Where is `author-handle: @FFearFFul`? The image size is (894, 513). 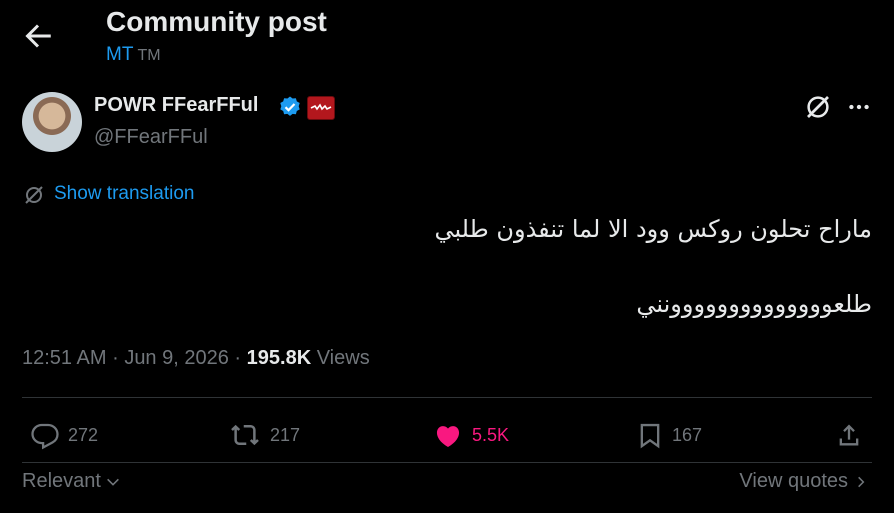
author-handle: @FFearFFul is located at coordinates (151, 137).